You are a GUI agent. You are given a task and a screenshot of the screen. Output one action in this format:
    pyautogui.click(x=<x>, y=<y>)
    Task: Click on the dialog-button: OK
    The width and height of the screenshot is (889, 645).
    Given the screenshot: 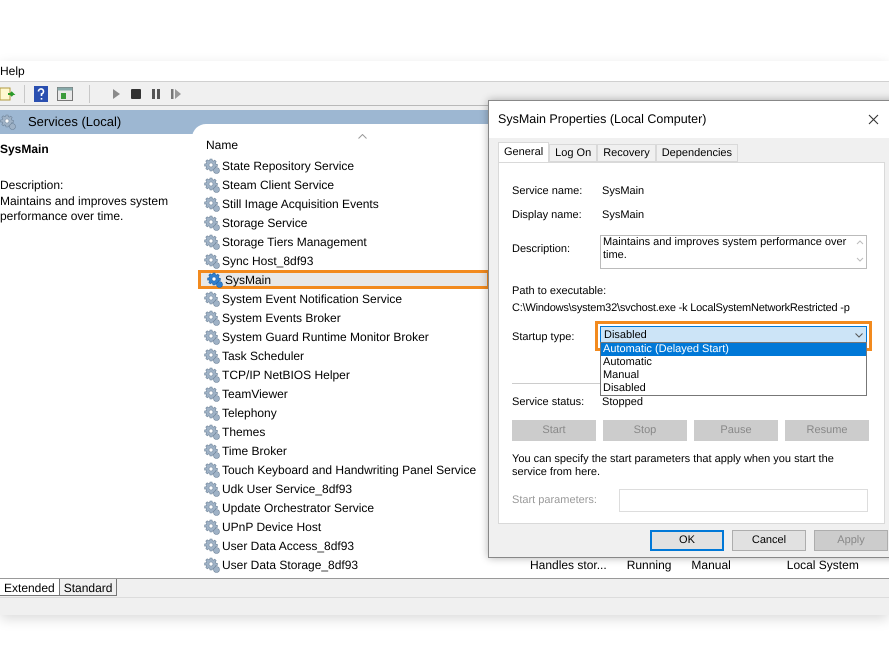 What is the action you would take?
    pyautogui.click(x=687, y=540)
    